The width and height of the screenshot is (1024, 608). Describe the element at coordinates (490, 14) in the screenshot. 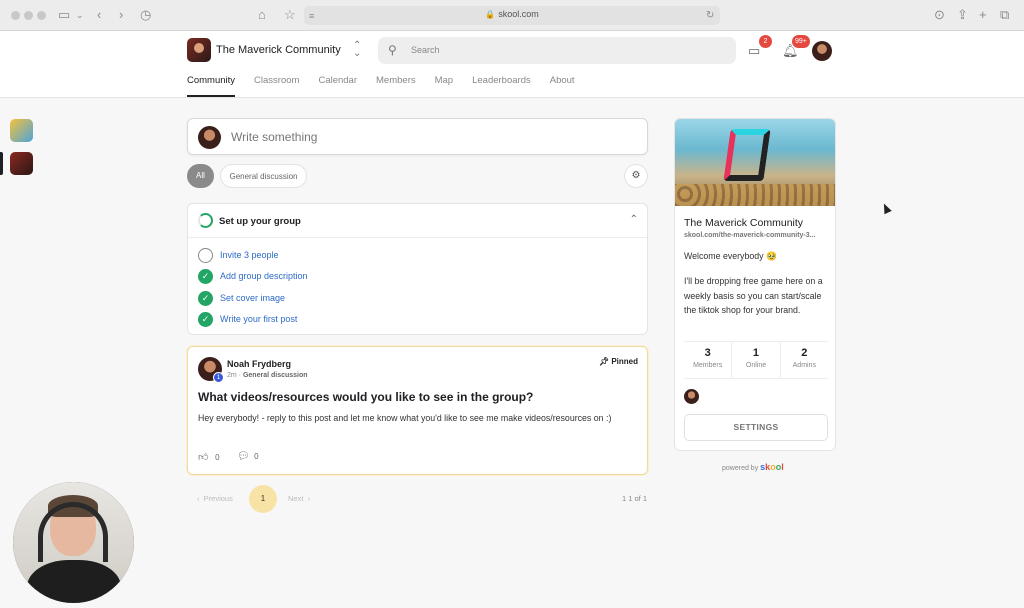

I see `lock-icon: 🔒` at that location.